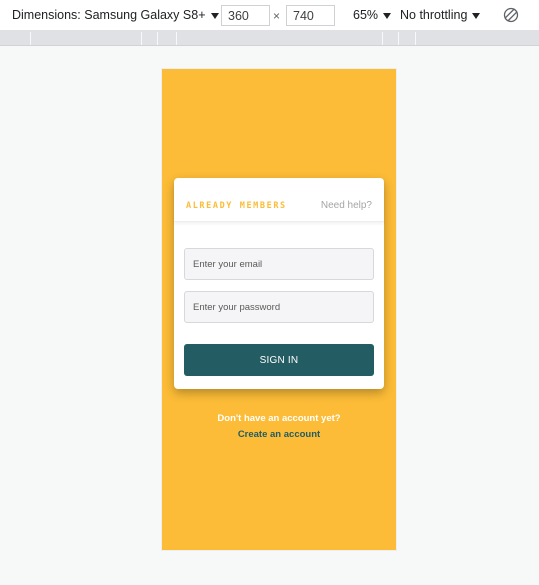 The width and height of the screenshot is (539, 585). What do you see at coordinates (310, 15) in the screenshot?
I see `viewport-height-input` at bounding box center [310, 15].